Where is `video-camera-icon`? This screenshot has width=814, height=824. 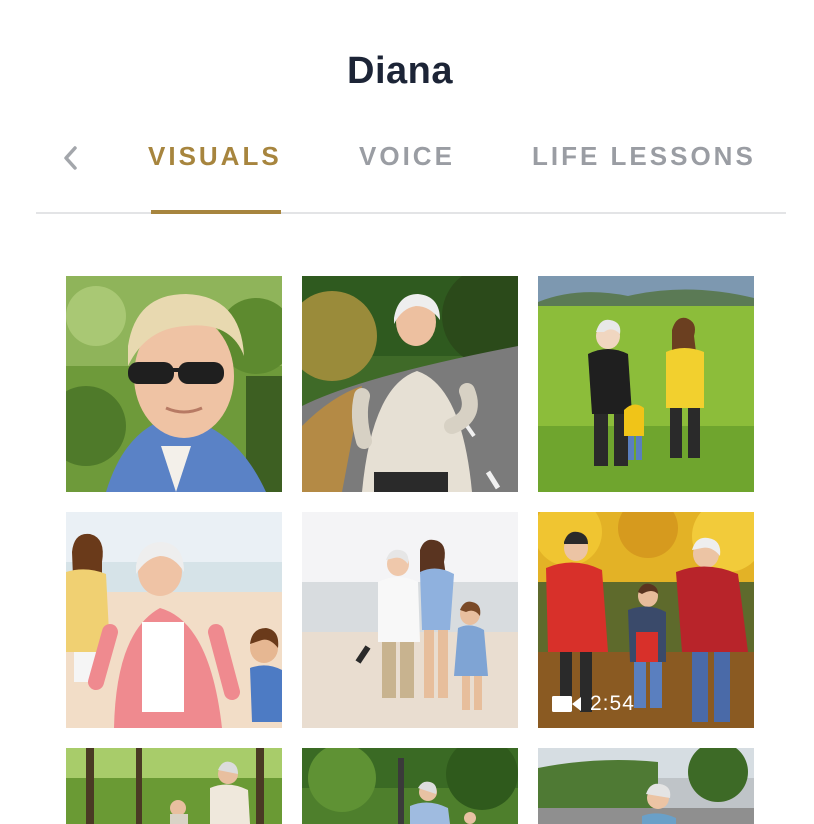 video-camera-icon is located at coordinates (566, 704).